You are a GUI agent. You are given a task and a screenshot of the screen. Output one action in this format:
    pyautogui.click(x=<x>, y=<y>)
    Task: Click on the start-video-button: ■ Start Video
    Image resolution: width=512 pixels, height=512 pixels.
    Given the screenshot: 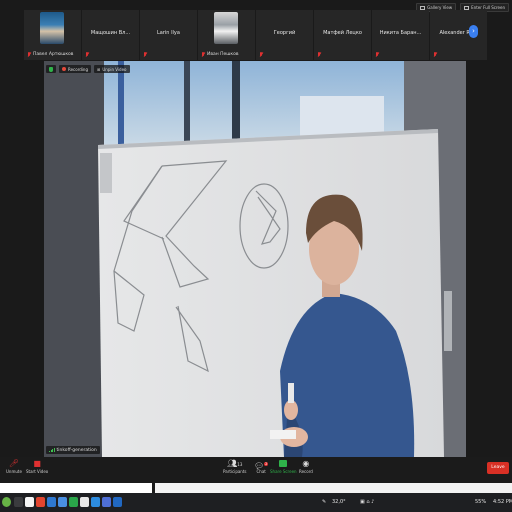 What is the action you would take?
    pyautogui.click(x=37, y=466)
    